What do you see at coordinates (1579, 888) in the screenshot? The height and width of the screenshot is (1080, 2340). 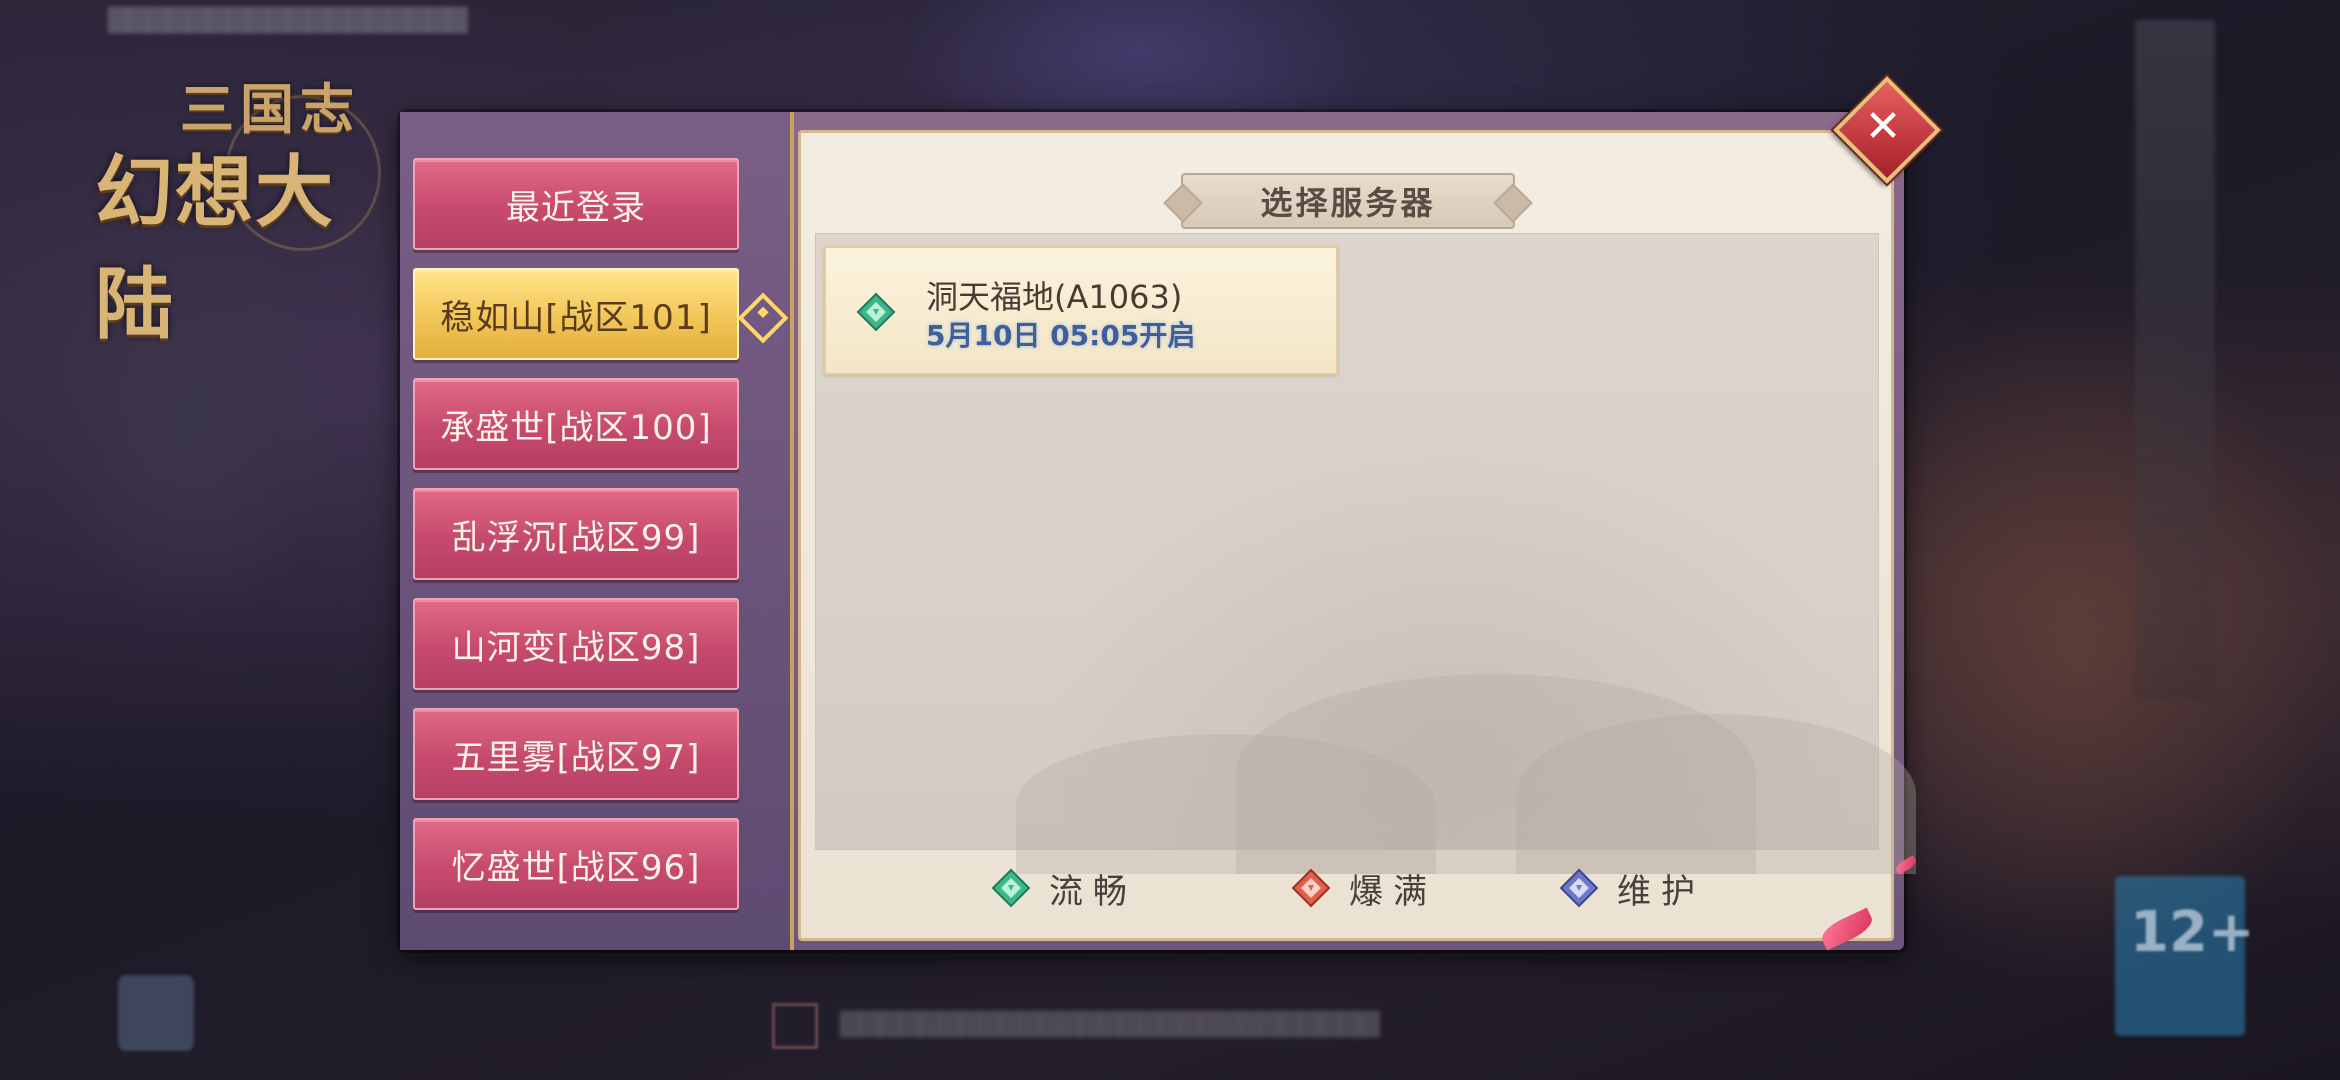 I see `blue-gem-icon` at bounding box center [1579, 888].